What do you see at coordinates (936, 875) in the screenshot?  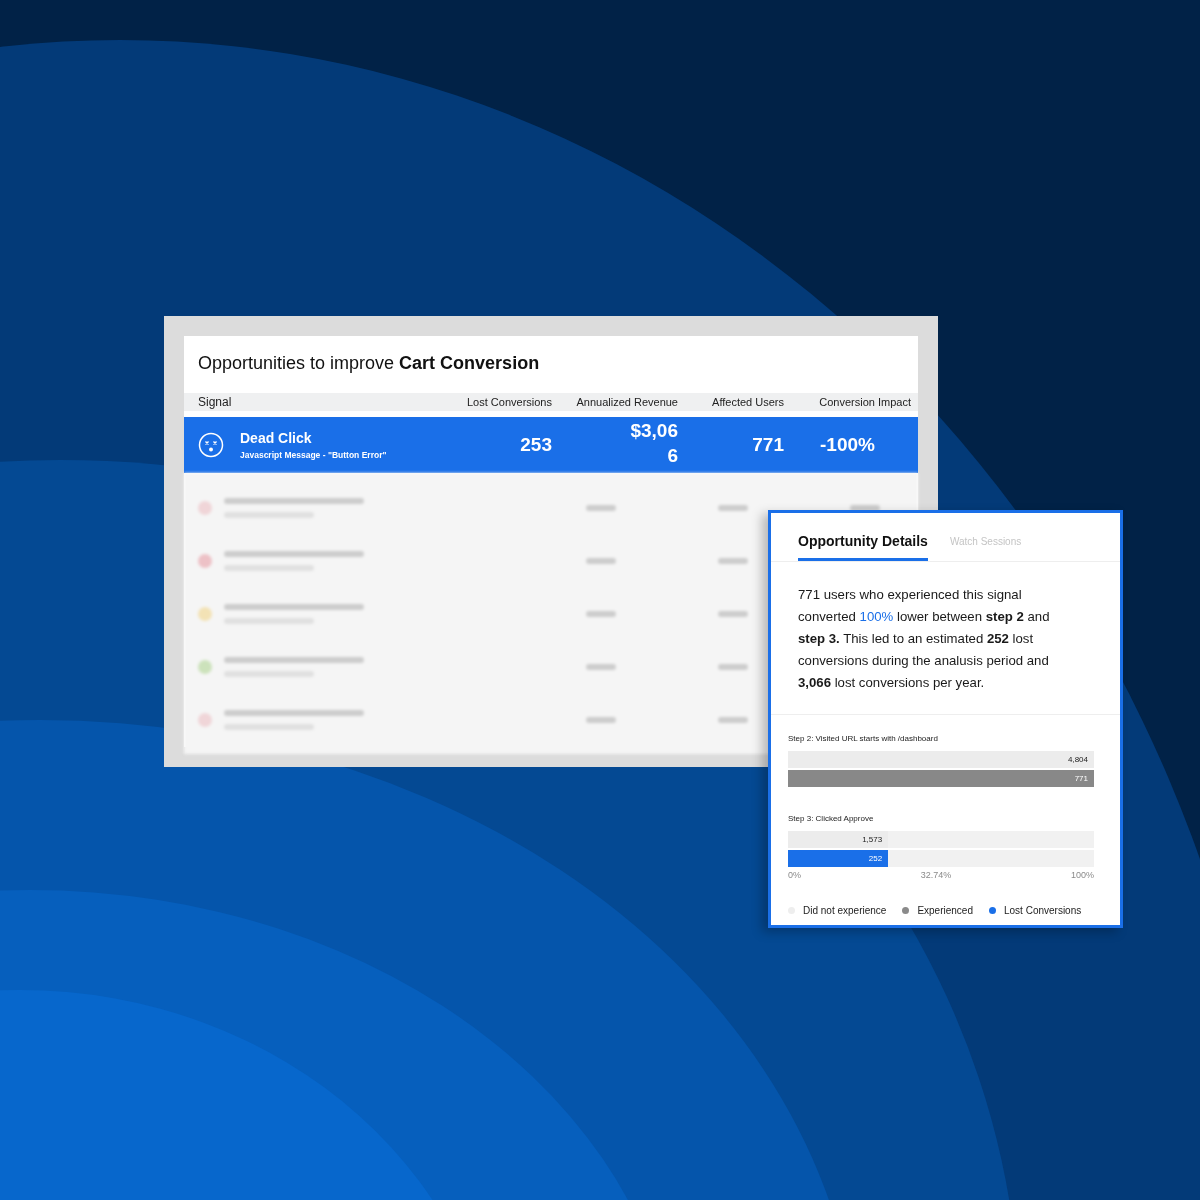 I see `axis-tick-label: 32.74%` at bounding box center [936, 875].